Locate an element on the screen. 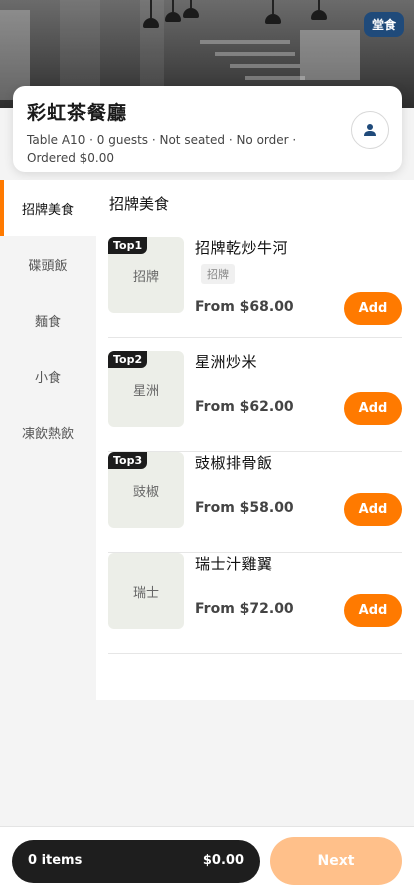 This screenshot has height=896, width=414. item-thumbnail: 豉椒 Top3 is located at coordinates (146, 490).